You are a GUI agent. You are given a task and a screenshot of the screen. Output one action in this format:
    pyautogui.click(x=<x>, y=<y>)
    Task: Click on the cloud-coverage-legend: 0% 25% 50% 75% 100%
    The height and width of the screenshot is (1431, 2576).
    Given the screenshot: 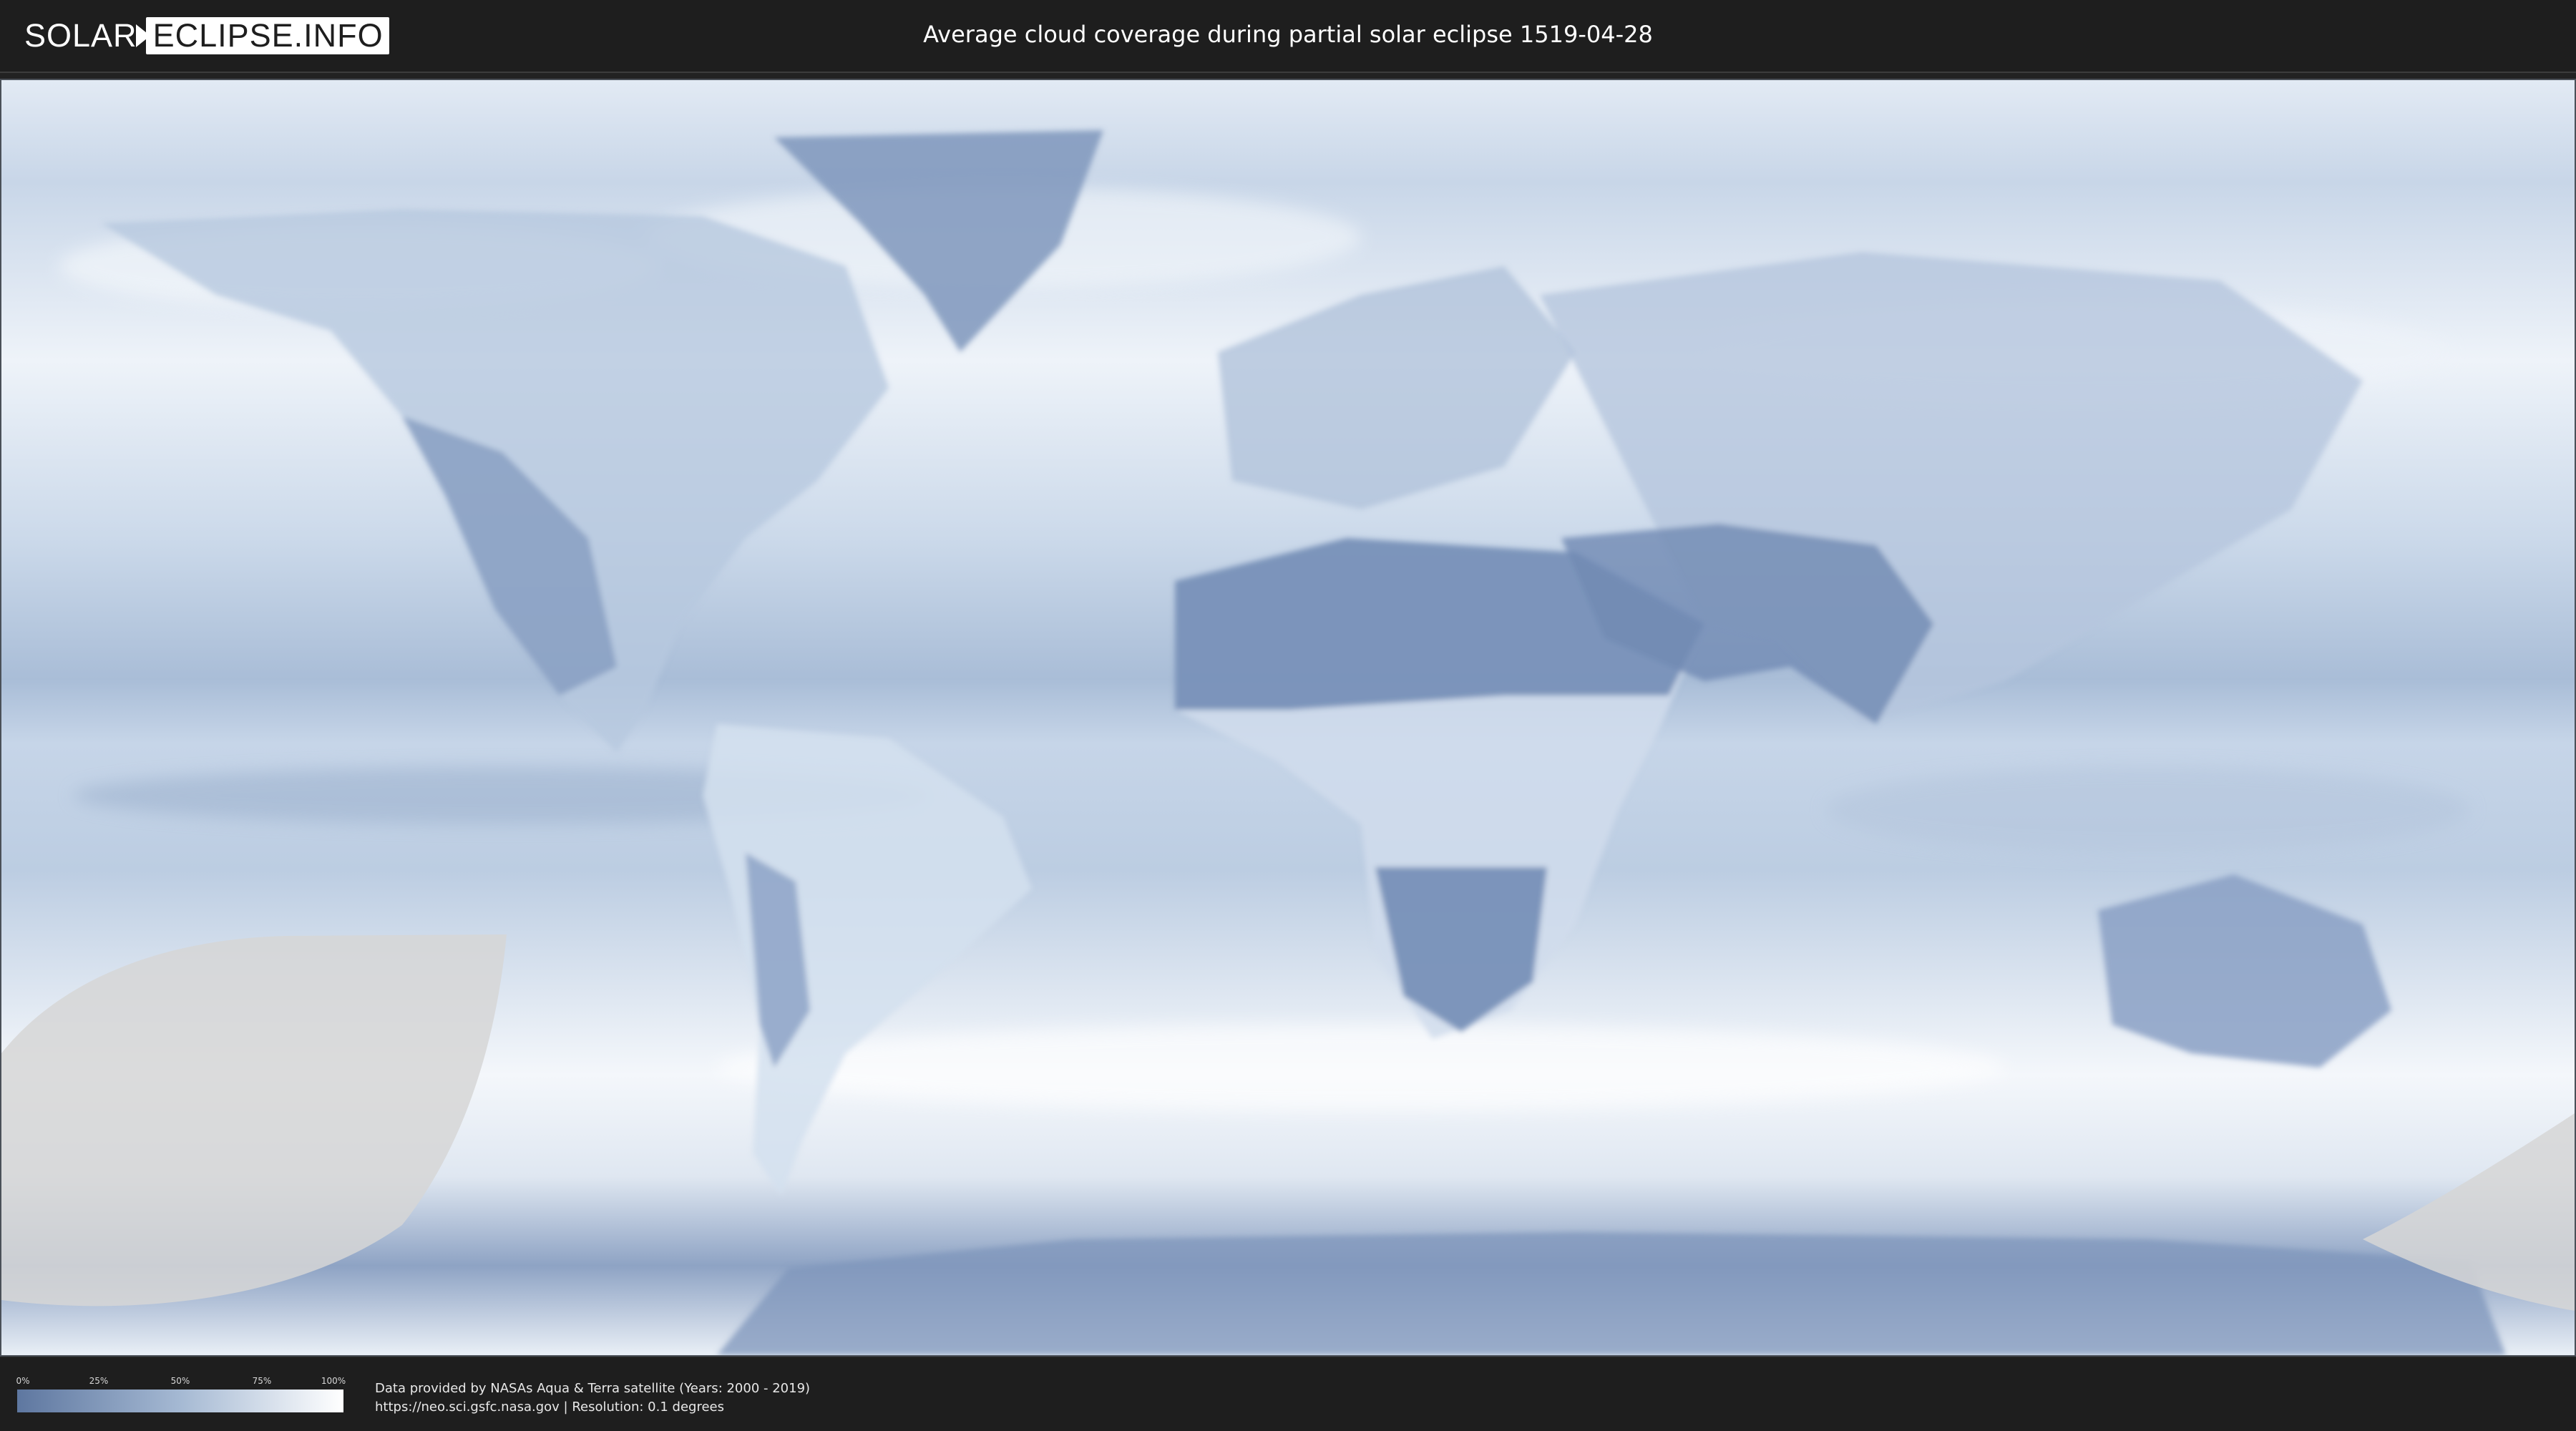 What is the action you would take?
    pyautogui.click(x=181, y=1393)
    